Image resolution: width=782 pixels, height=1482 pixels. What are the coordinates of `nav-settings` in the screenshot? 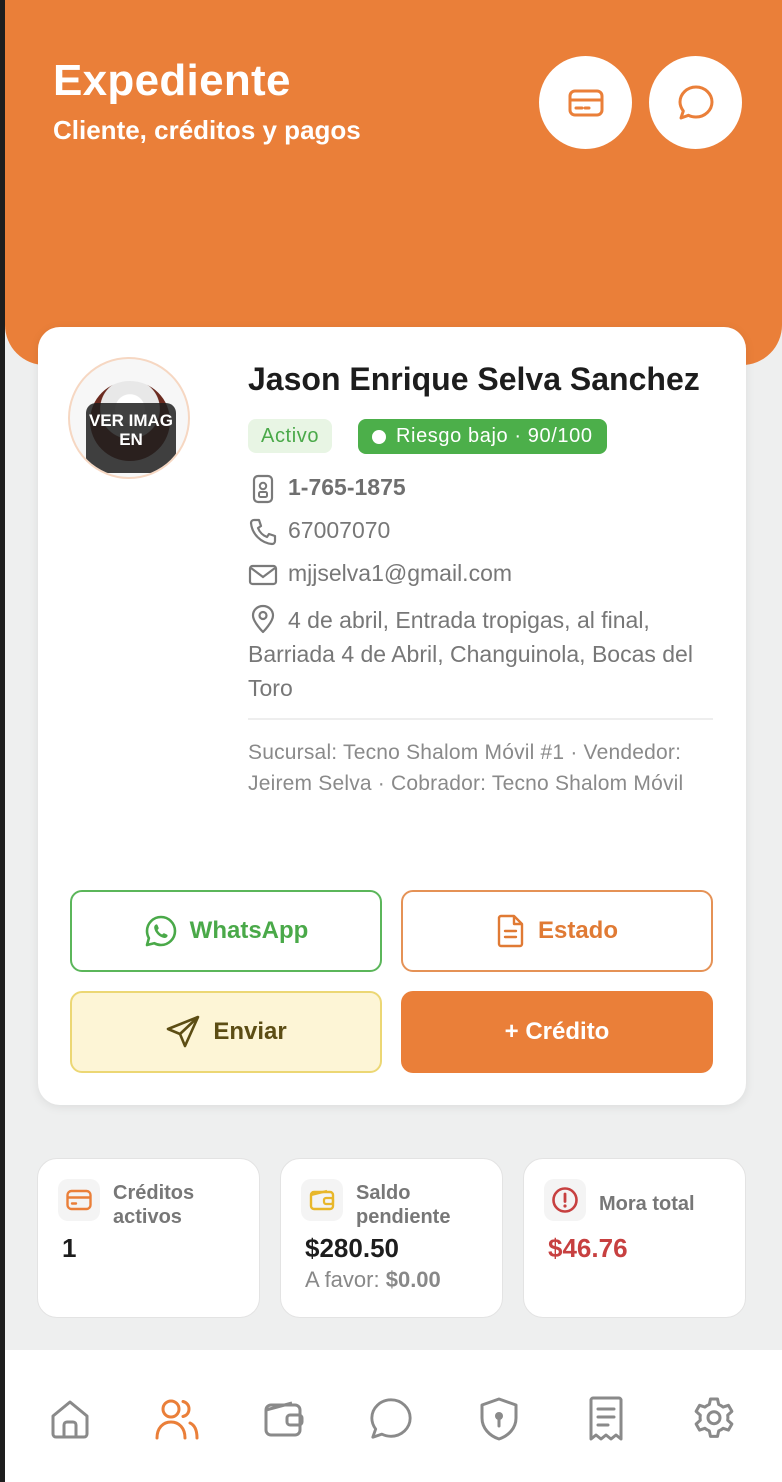 It's located at (714, 1419).